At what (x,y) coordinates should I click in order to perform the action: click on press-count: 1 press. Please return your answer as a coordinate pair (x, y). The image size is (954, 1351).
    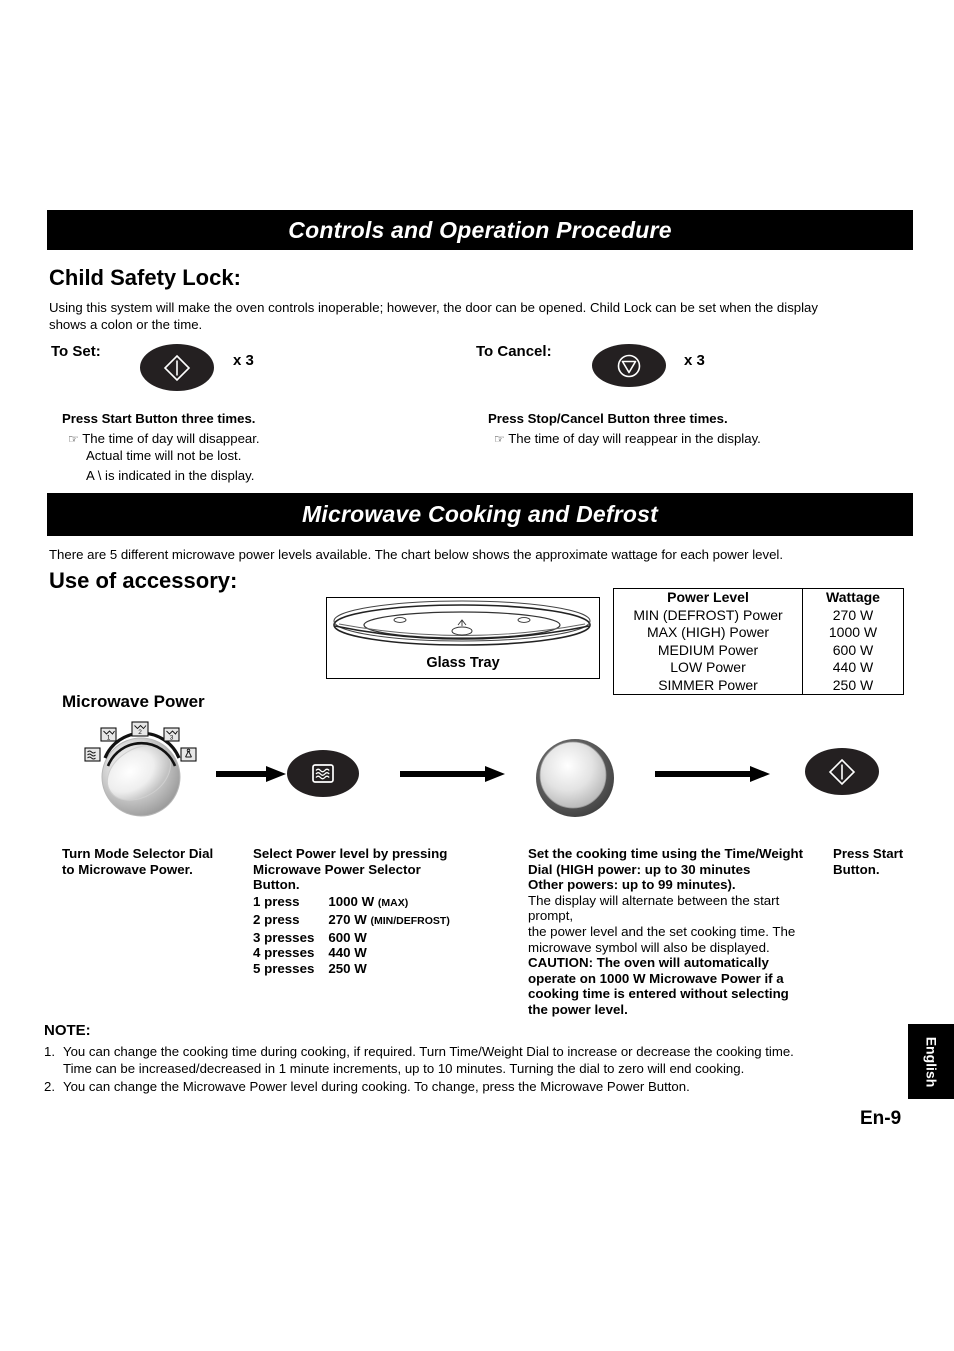
    Looking at the image, I should click on (276, 901).